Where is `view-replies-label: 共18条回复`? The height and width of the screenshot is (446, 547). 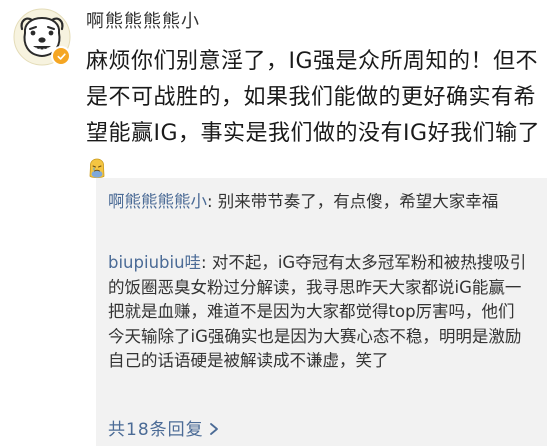 view-replies-label: 共18条回复 is located at coordinates (156, 430).